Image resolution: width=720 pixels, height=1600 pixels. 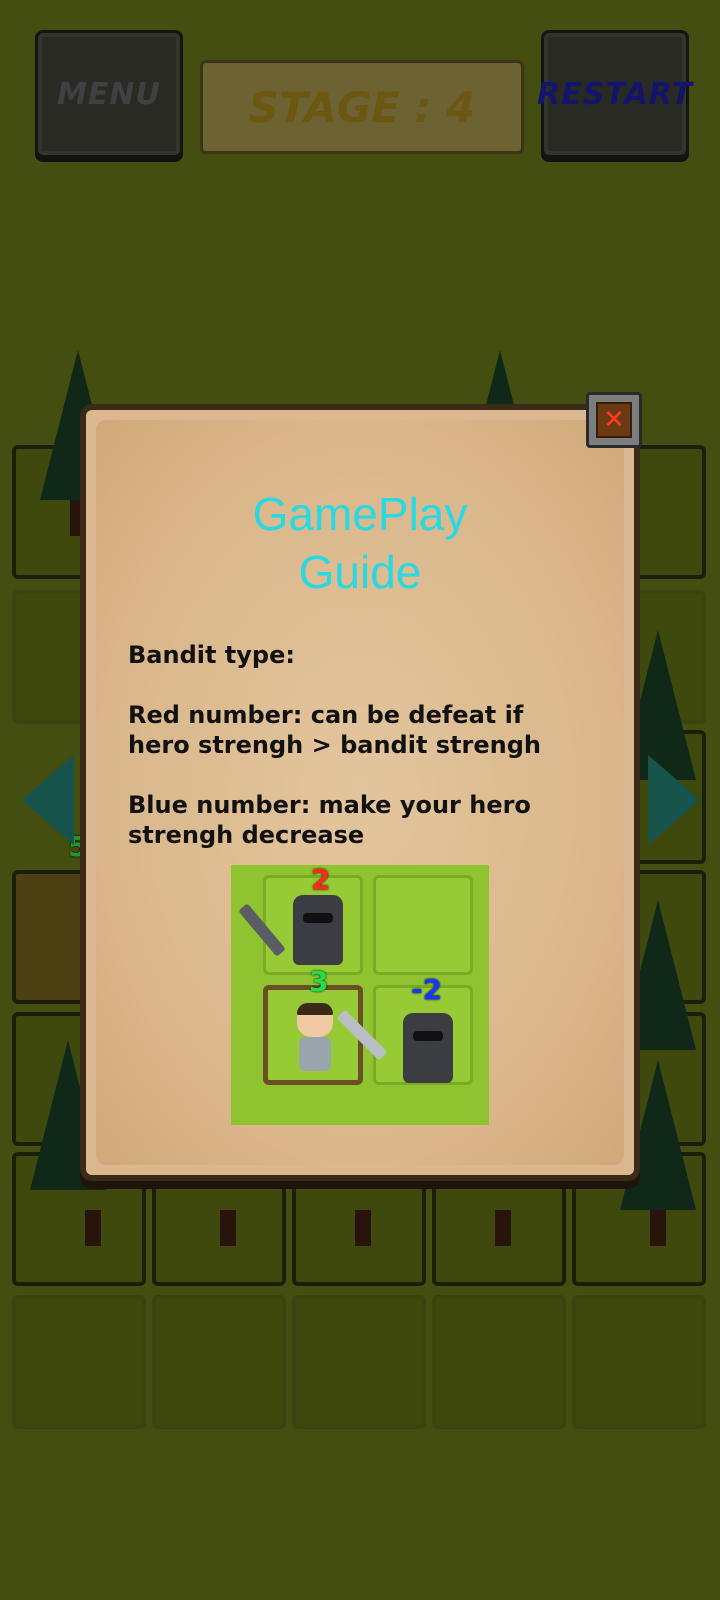 What do you see at coordinates (360, 995) in the screenshot?
I see `guide-illustration: 2 3 -2` at bounding box center [360, 995].